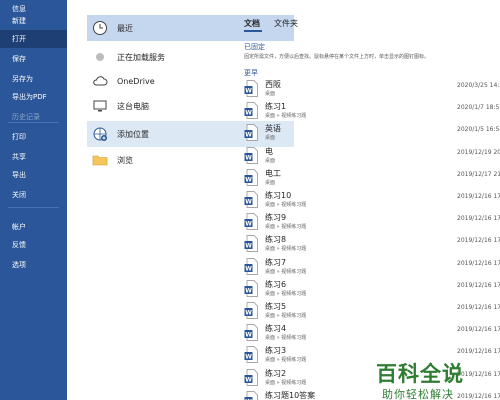  What do you see at coordinates (252, 23) in the screenshot?
I see `tab-documents: 文档` at bounding box center [252, 23].